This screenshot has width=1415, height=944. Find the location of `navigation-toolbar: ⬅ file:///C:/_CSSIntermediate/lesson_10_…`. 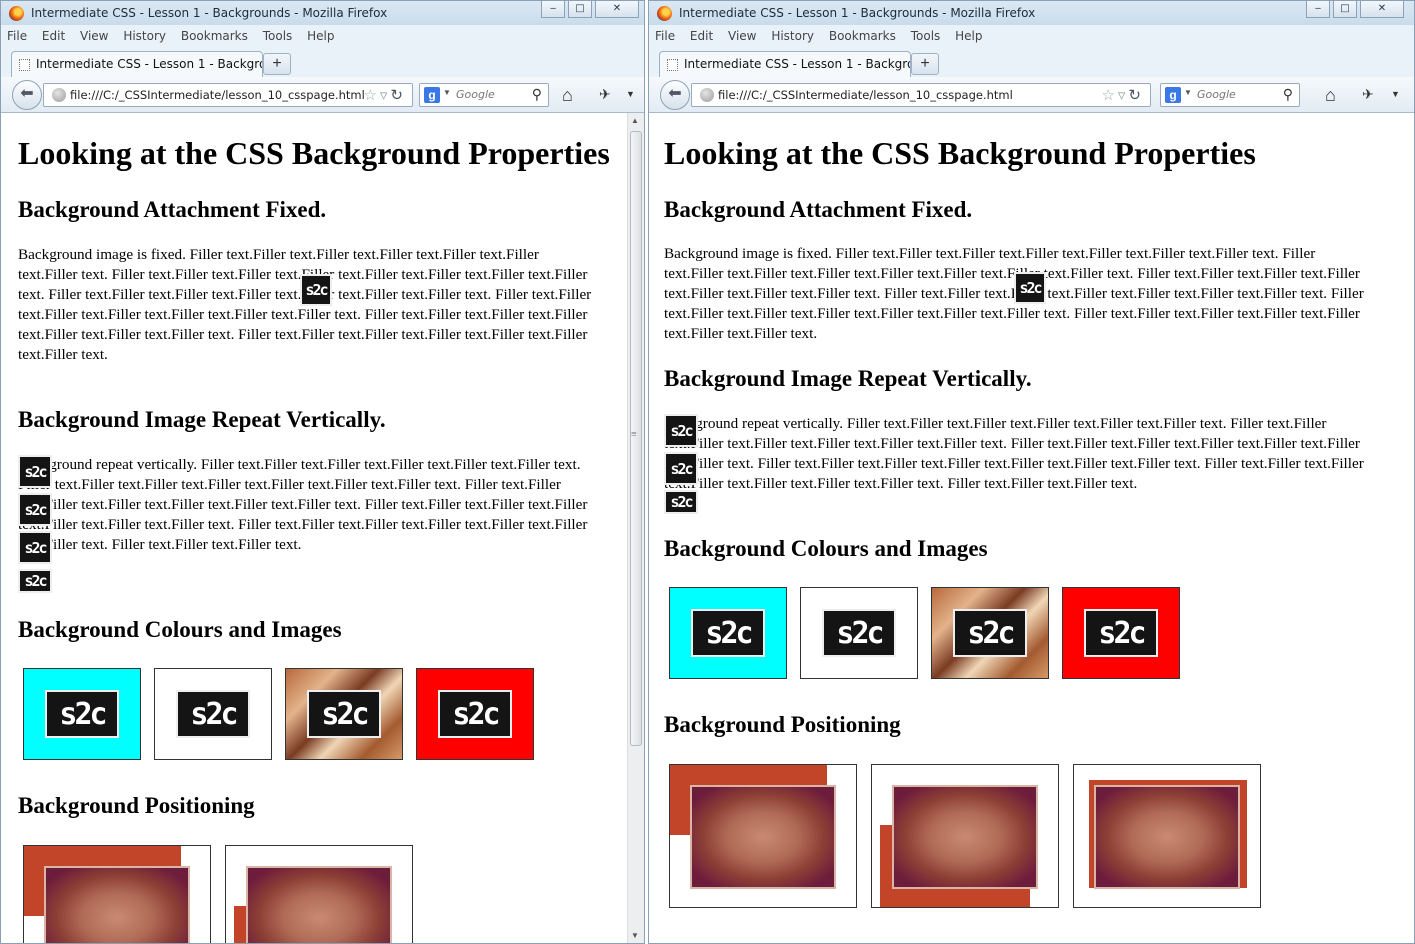

navigation-toolbar: ⬅ file:///C:/_CSSIntermediate/lesson_10_… is located at coordinates (1031, 95).